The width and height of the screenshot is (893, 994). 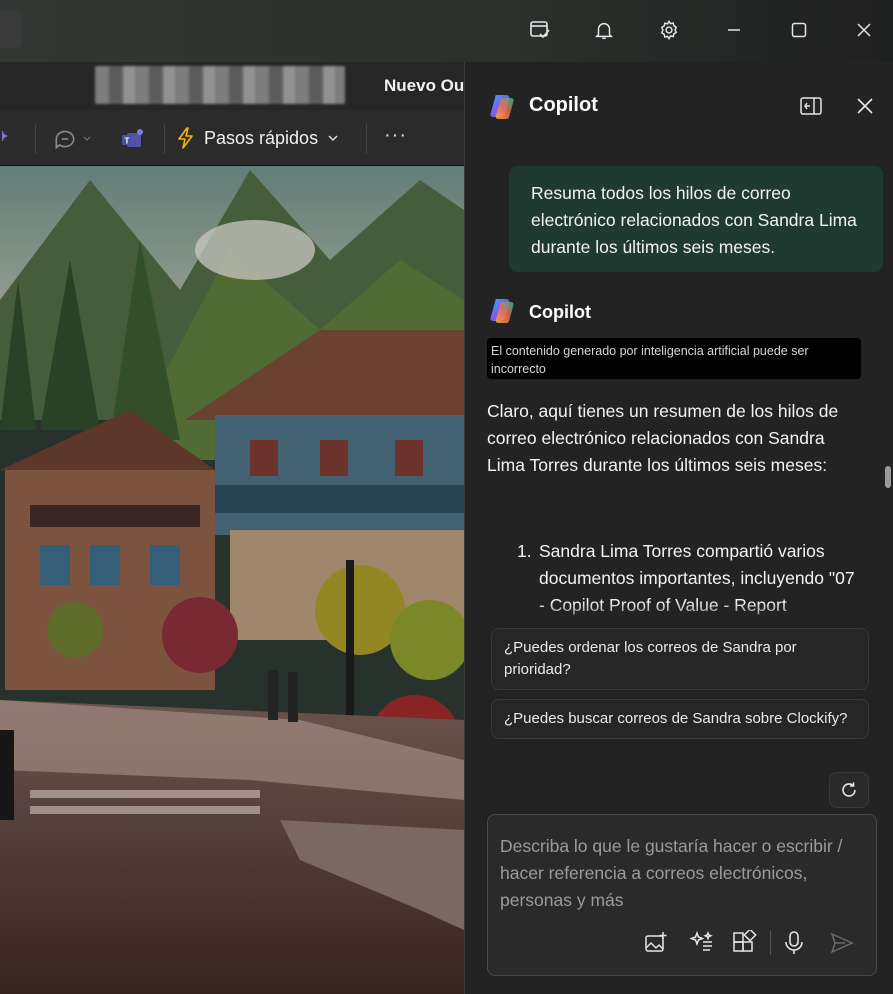 I want to click on minimize-icon, so click(x=734, y=30).